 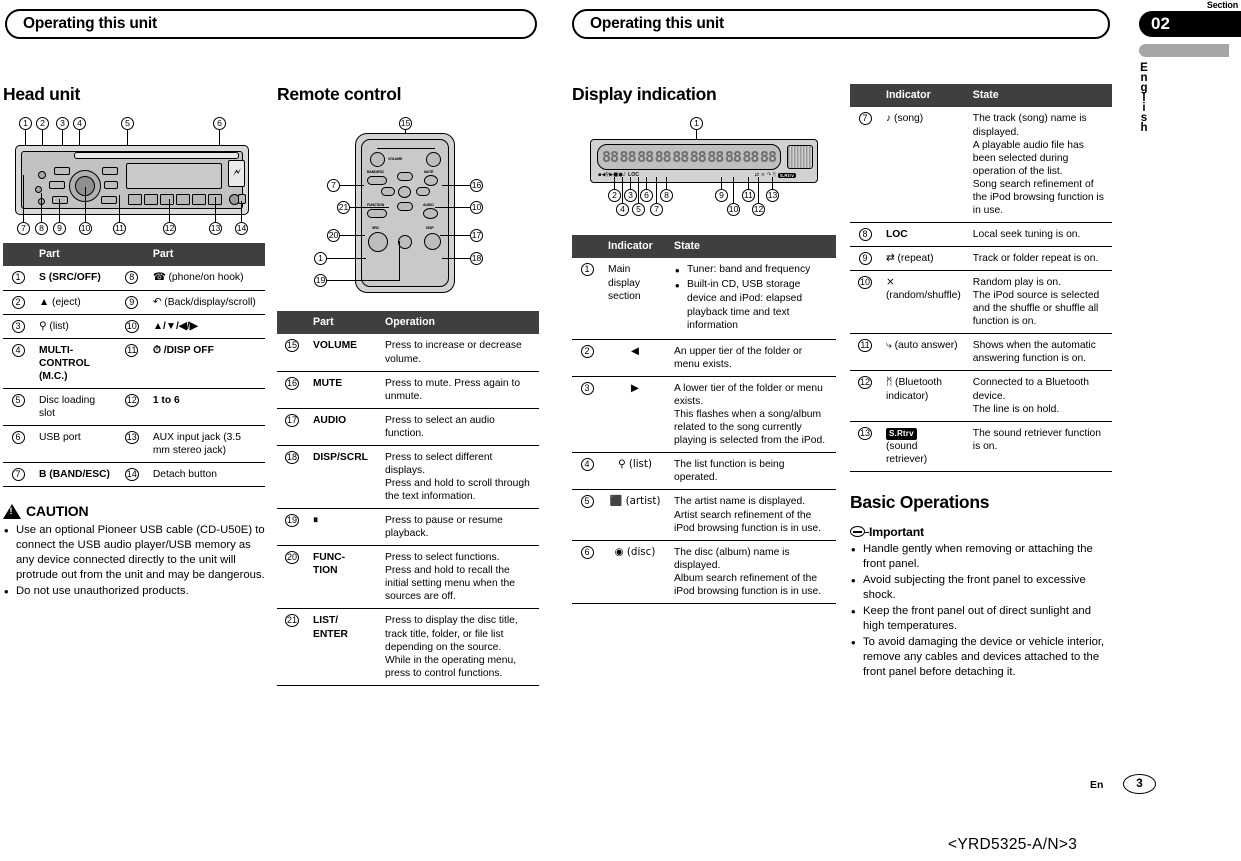 What do you see at coordinates (635, 571) in the screenshot?
I see `indicator-symbol: ◉ (disc)` at bounding box center [635, 571].